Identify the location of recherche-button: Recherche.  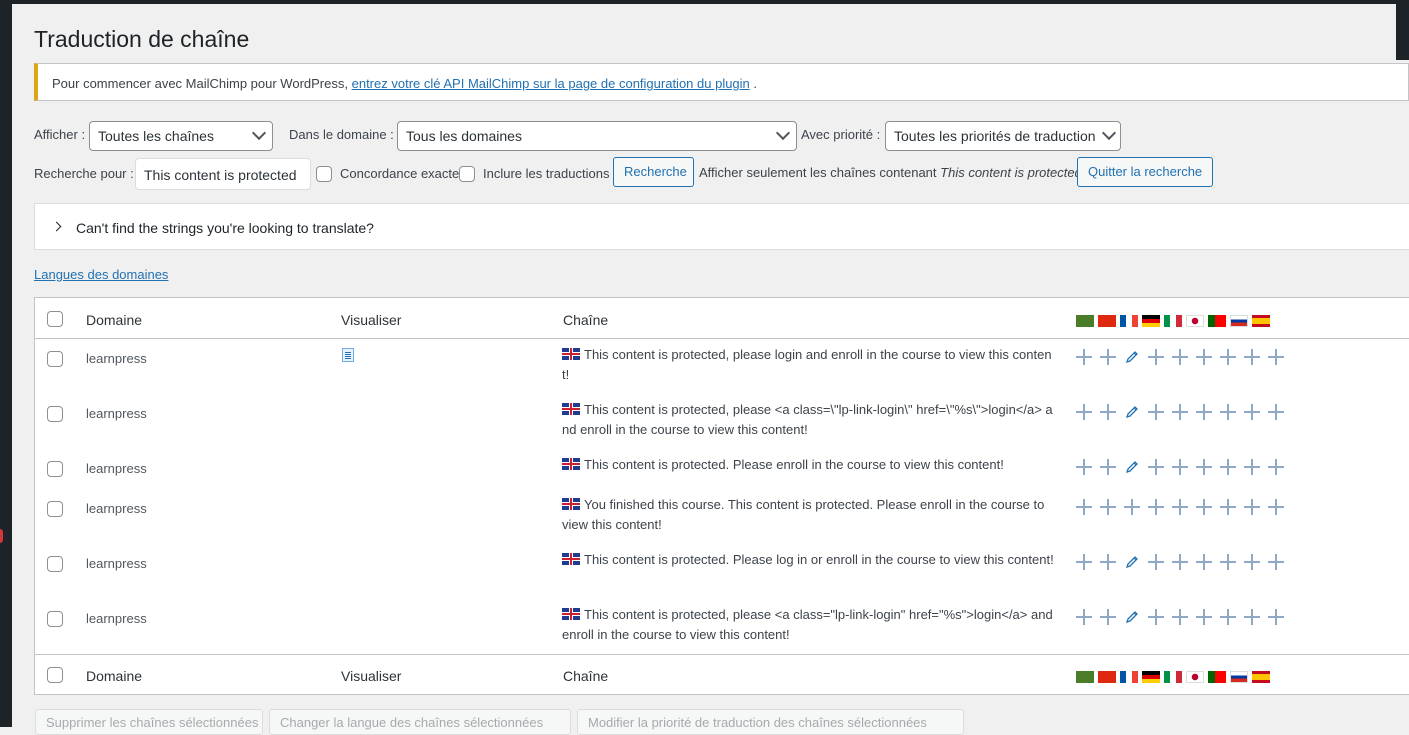
(653, 172).